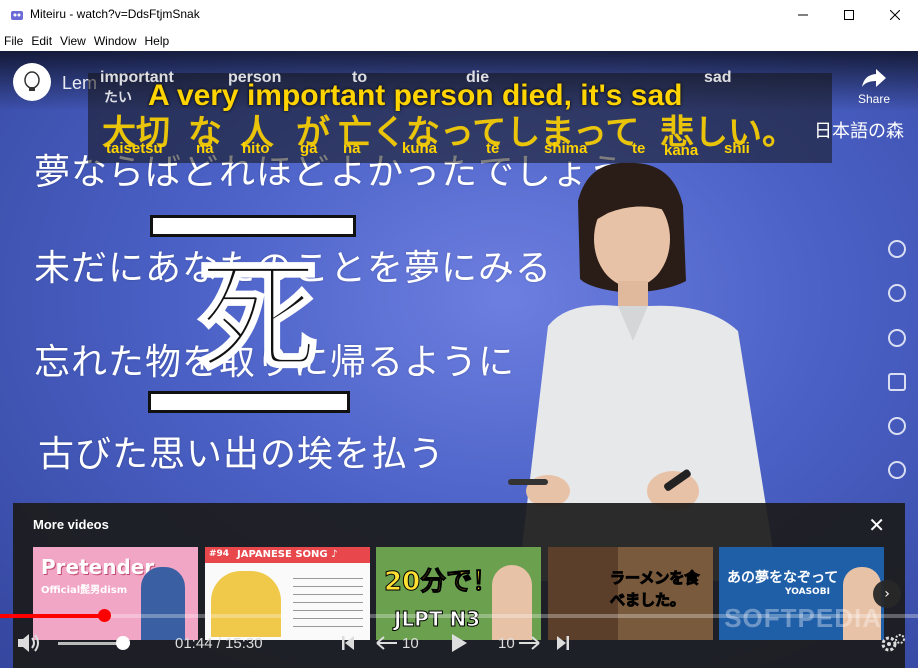 Image resolution: width=918 pixels, height=668 pixels. I want to click on compass-icon, so click(897, 338).